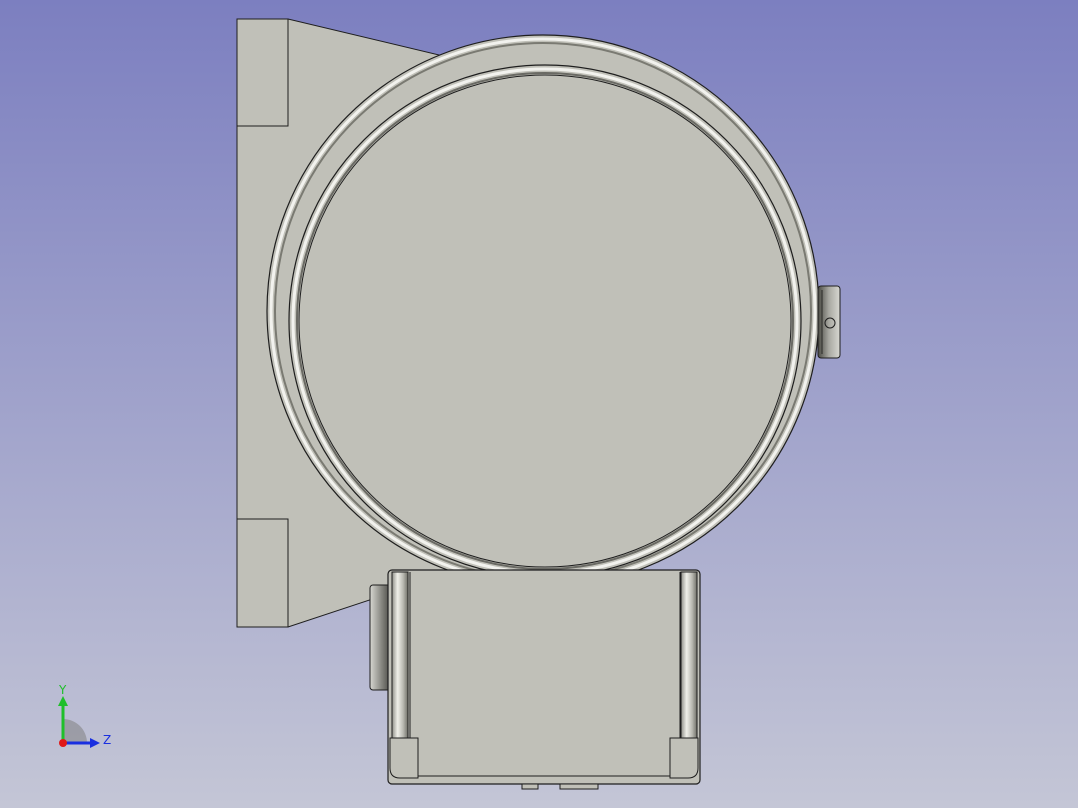 Image resolution: width=1078 pixels, height=808 pixels. What do you see at coordinates (544, 677) in the screenshot?
I see `terminal-box-body` at bounding box center [544, 677].